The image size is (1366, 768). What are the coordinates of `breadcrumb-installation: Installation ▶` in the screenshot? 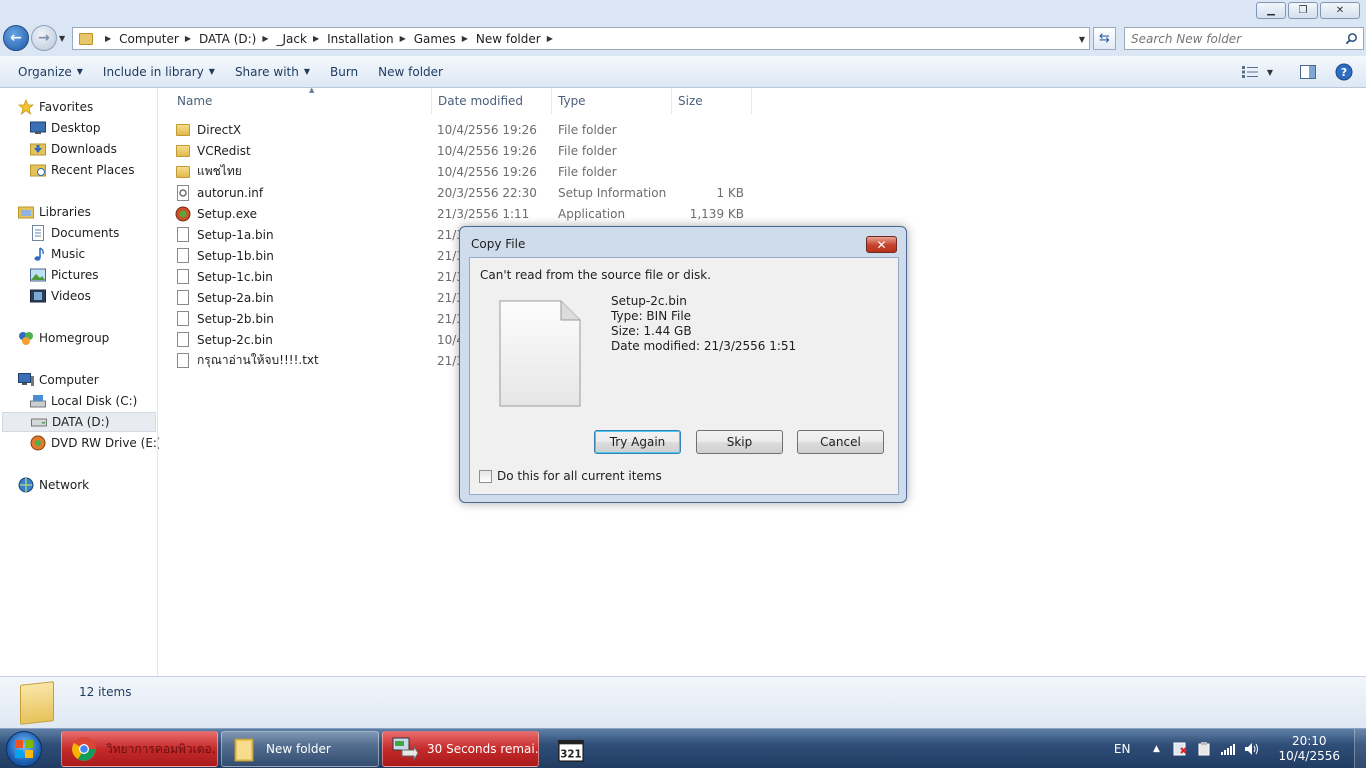 It's located at (370, 39).